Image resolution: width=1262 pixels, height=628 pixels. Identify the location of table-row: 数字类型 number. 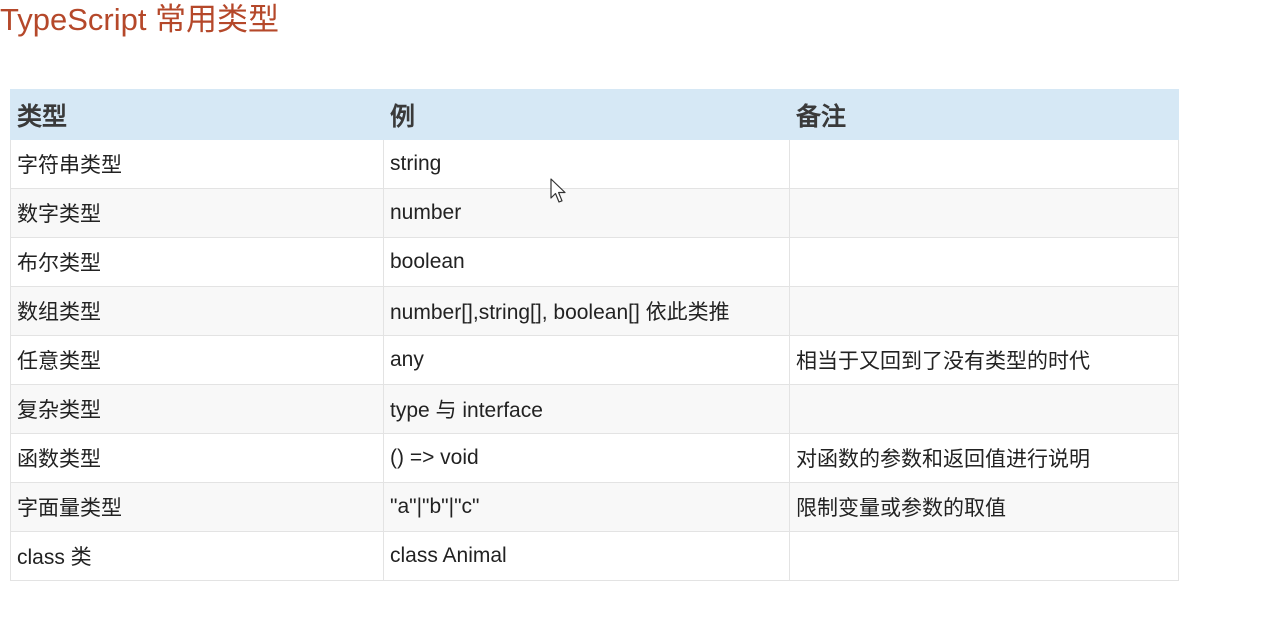
(594, 213).